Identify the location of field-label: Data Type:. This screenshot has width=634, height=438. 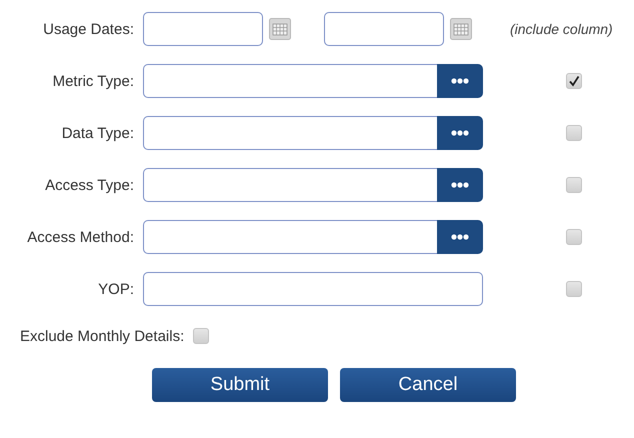
(97, 133).